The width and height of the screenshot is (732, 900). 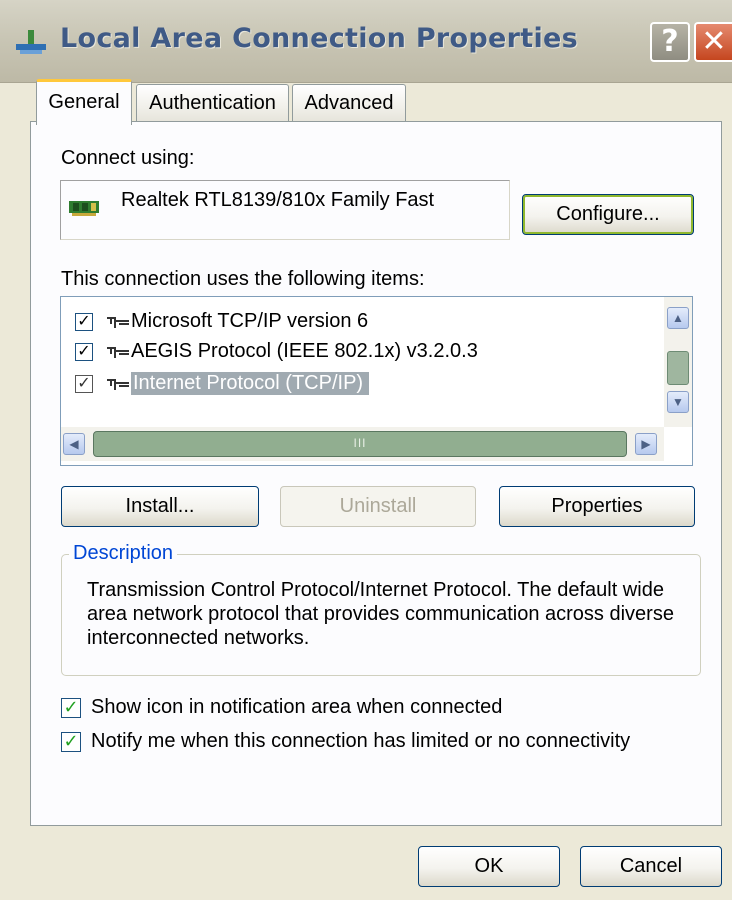 I want to click on scroll-left-icon: ◀, so click(x=74, y=444).